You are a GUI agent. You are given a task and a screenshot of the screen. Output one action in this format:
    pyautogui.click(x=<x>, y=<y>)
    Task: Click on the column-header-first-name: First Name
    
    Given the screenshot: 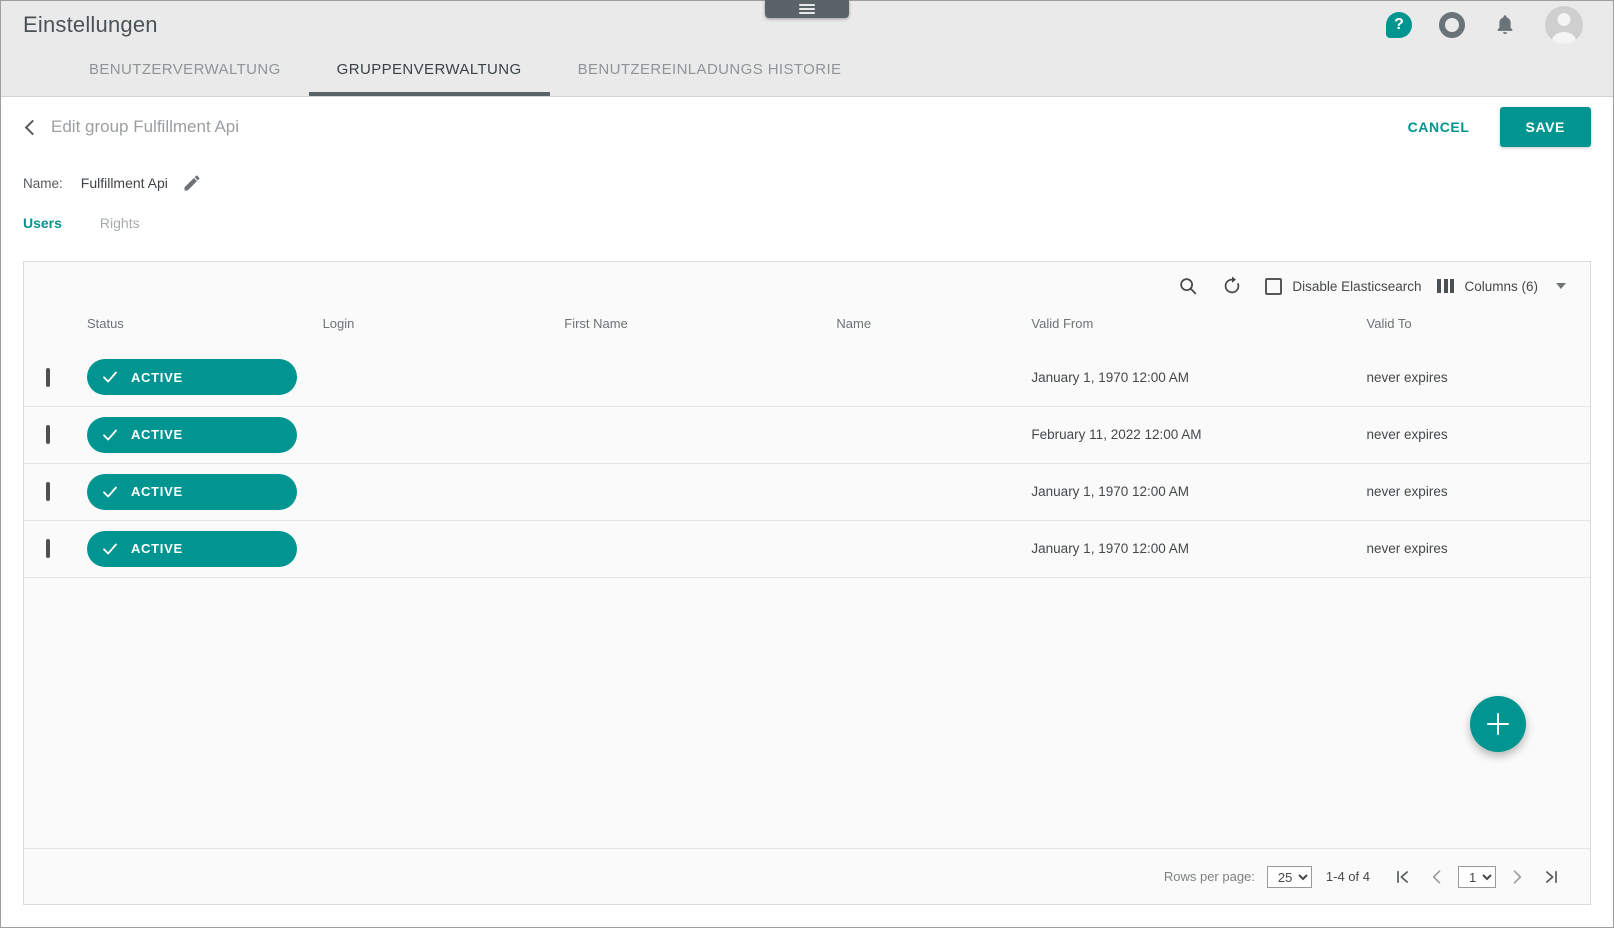 What is the action you would take?
    pyautogui.click(x=700, y=329)
    